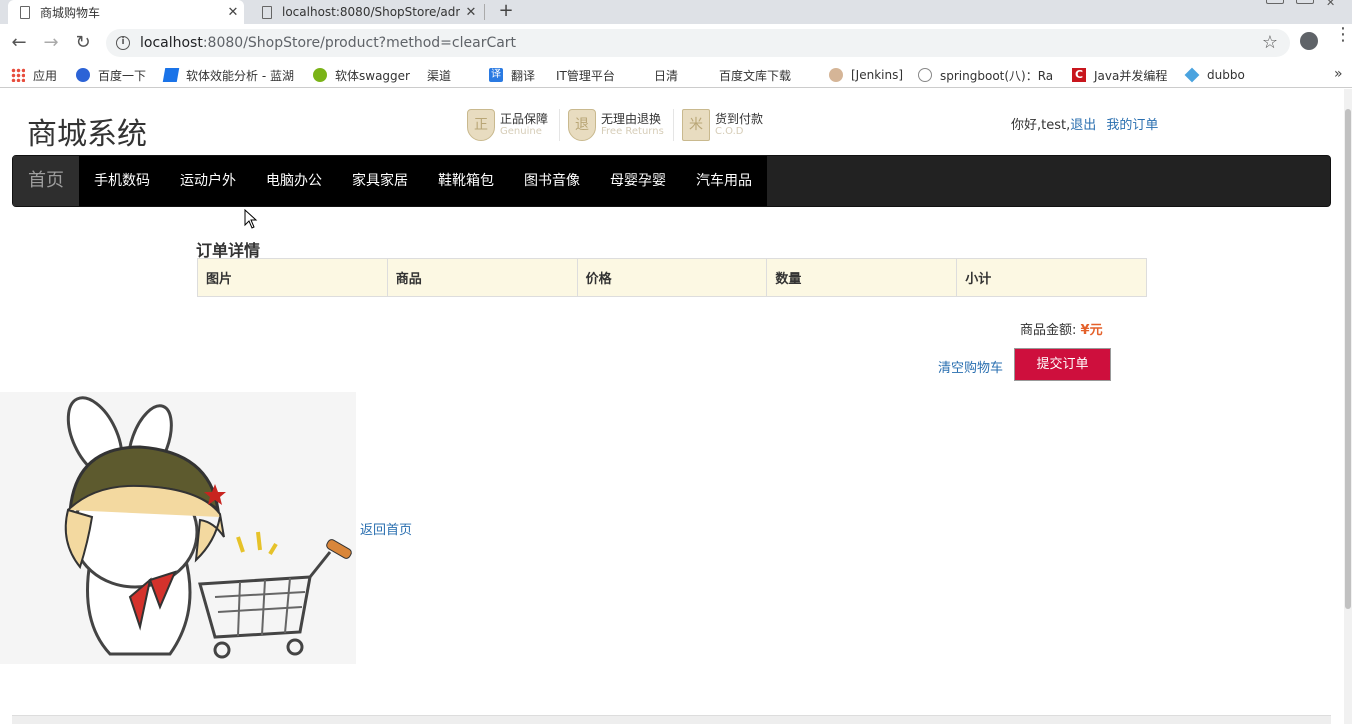  Describe the element at coordinates (552, 181) in the screenshot. I see `nav-item-books: 图书音像` at that location.